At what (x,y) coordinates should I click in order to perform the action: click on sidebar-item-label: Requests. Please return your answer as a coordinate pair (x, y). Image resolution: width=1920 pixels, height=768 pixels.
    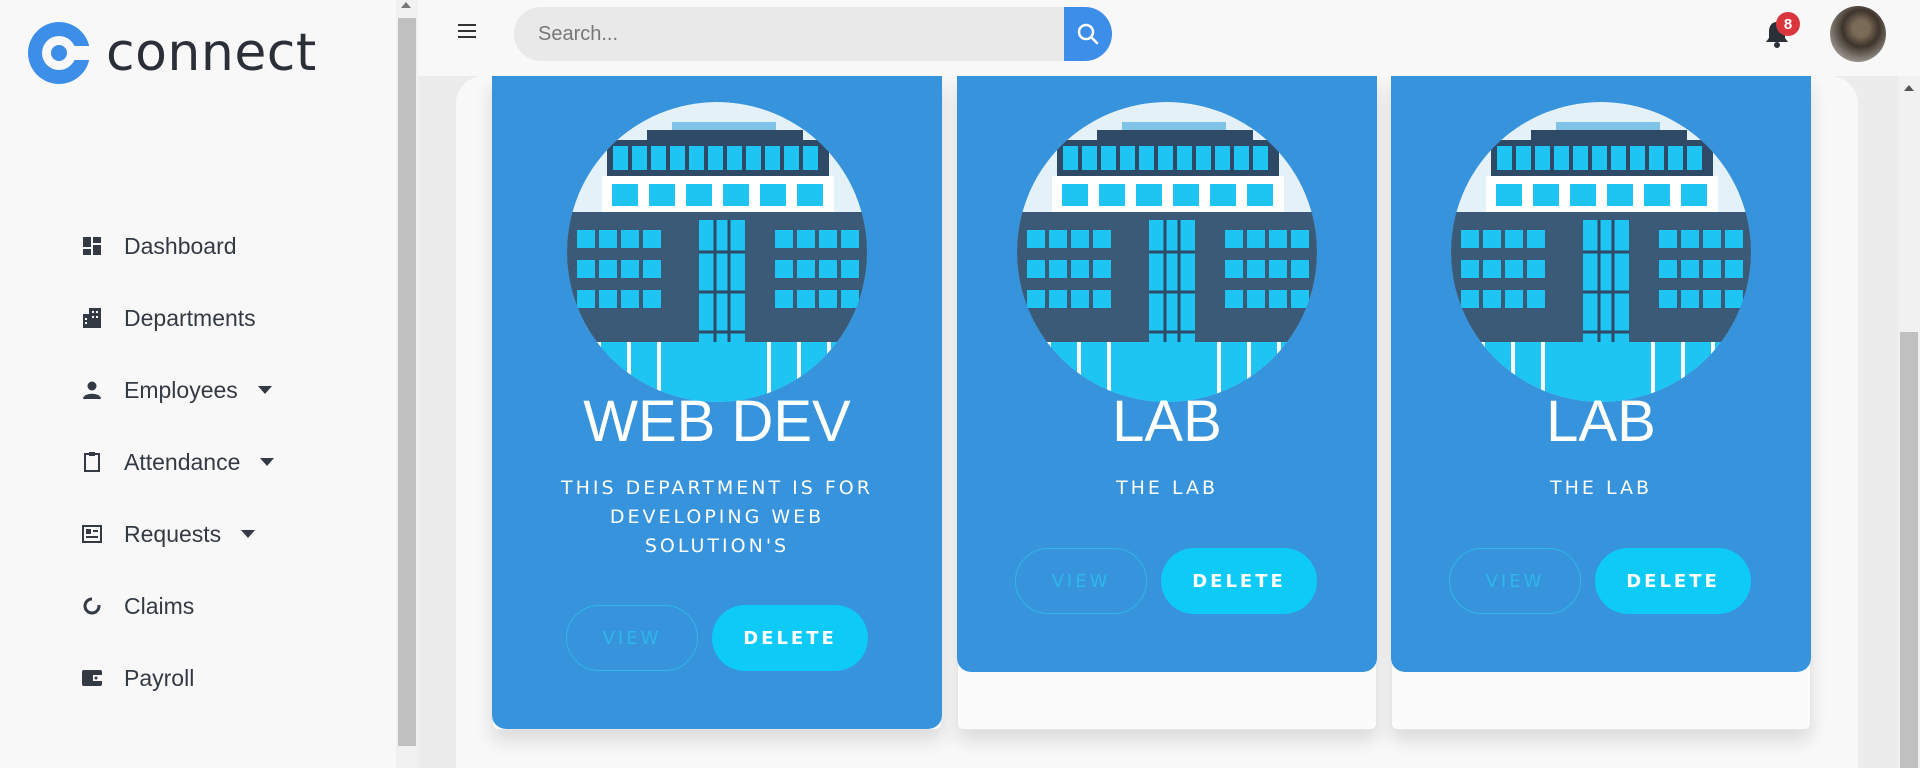
    Looking at the image, I should click on (173, 533).